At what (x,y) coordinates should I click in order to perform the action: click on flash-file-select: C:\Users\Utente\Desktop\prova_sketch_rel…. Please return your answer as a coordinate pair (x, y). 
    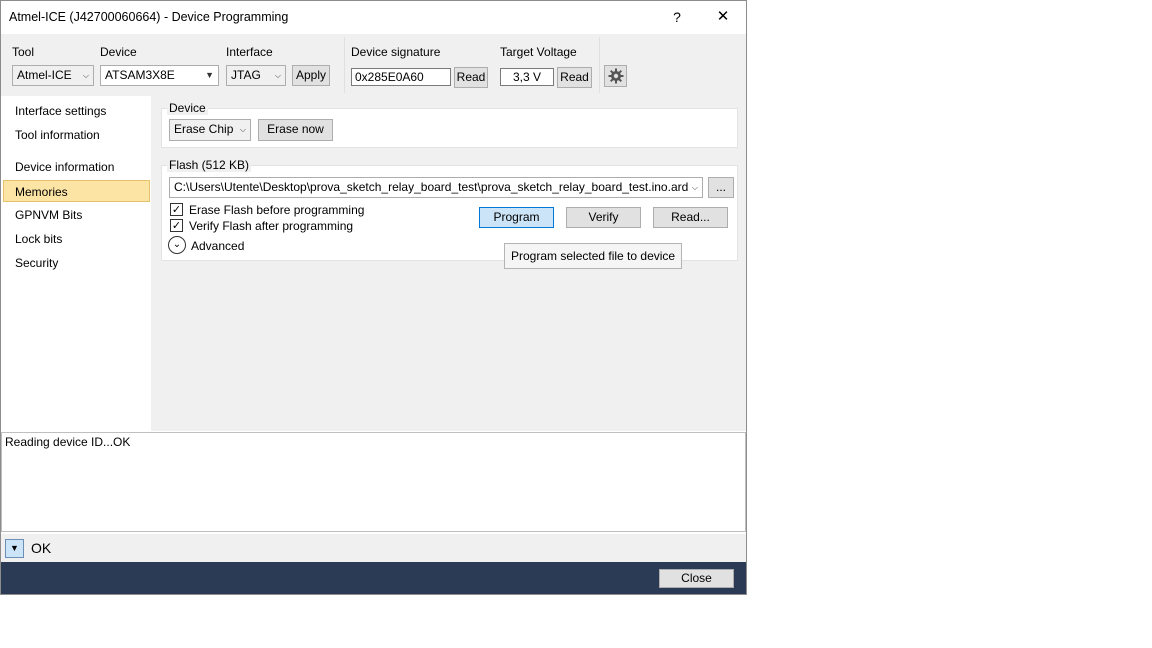
    Looking at the image, I should click on (436, 187).